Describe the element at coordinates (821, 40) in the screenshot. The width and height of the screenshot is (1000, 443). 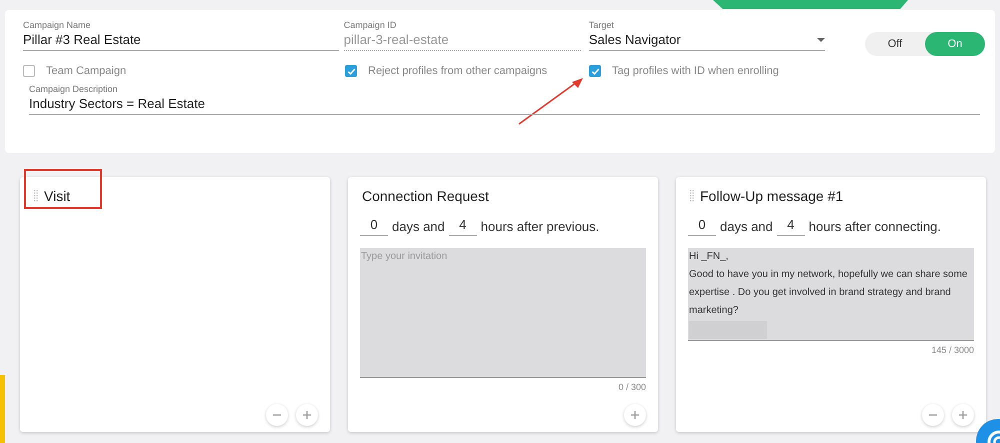
I see `dropdown-caret-icon` at that location.